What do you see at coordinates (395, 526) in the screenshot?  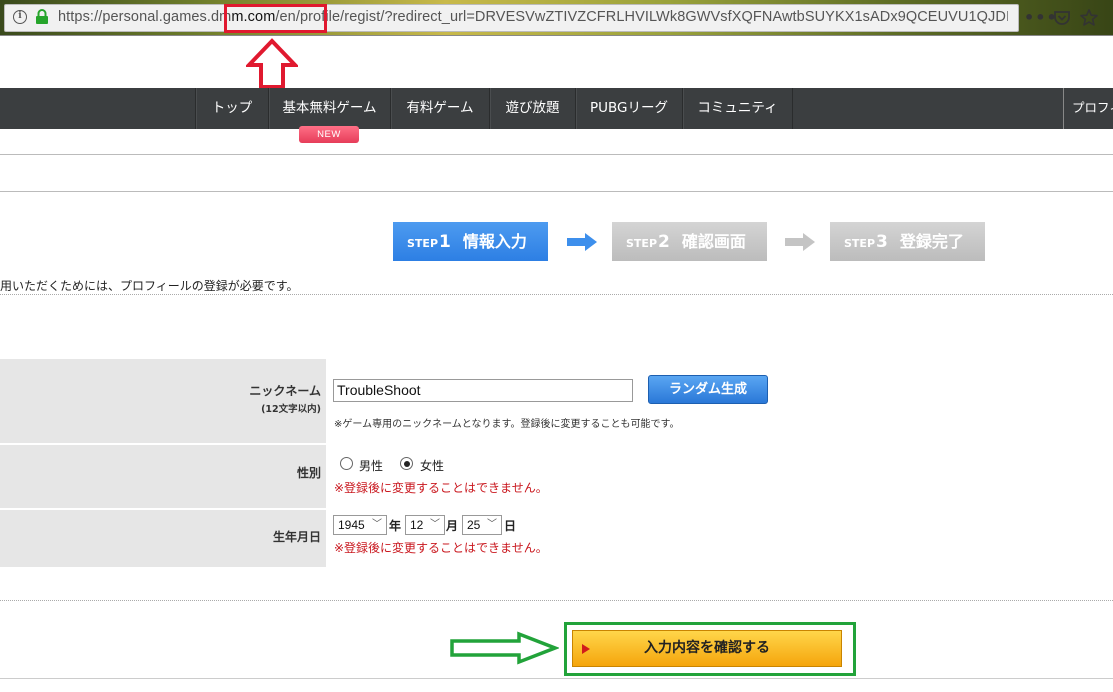 I see `year-unit: 年` at bounding box center [395, 526].